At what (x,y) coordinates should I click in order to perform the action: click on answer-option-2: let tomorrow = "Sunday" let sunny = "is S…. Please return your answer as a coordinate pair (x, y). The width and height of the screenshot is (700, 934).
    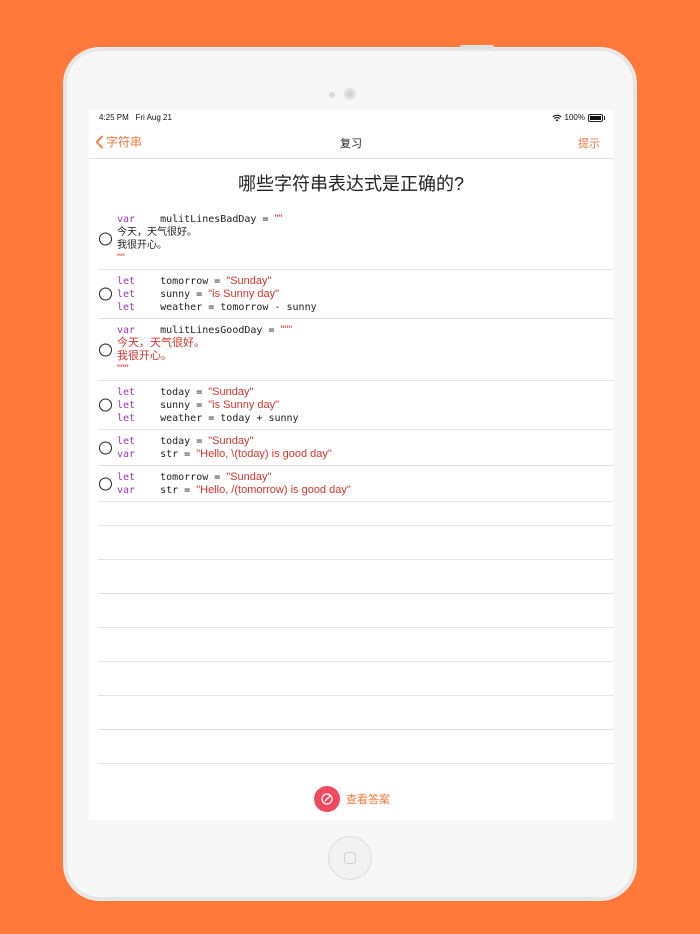
    Looking at the image, I should click on (355, 294).